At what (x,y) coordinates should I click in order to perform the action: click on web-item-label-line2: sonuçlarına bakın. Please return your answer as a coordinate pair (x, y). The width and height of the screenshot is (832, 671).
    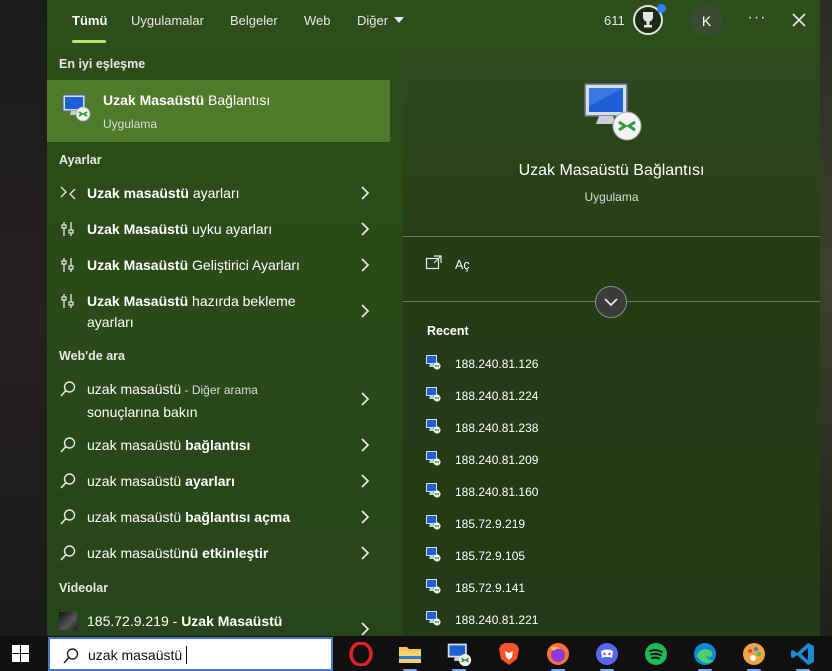
    Looking at the image, I should click on (142, 412).